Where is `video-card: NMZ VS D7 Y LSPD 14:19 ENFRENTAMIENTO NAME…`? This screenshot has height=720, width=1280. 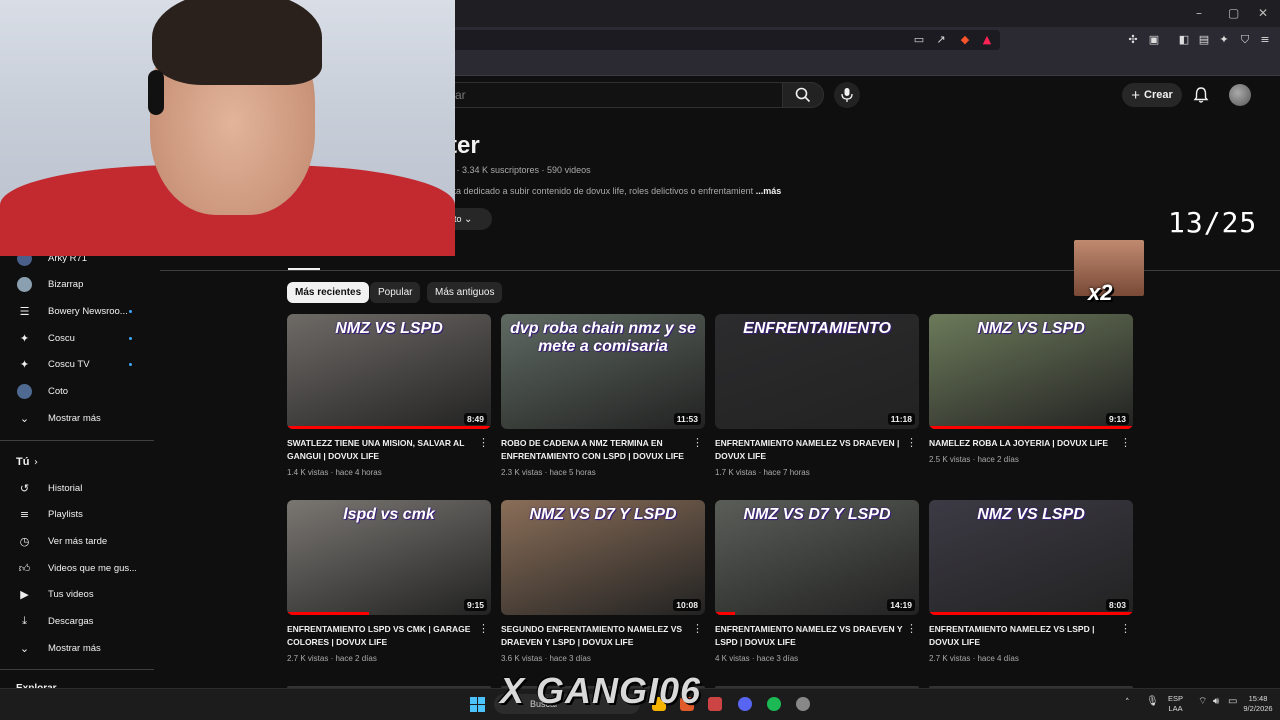 video-card: NMZ VS D7 Y LSPD 14:19 ENFRENTAMIENTO NAME… is located at coordinates (817, 585).